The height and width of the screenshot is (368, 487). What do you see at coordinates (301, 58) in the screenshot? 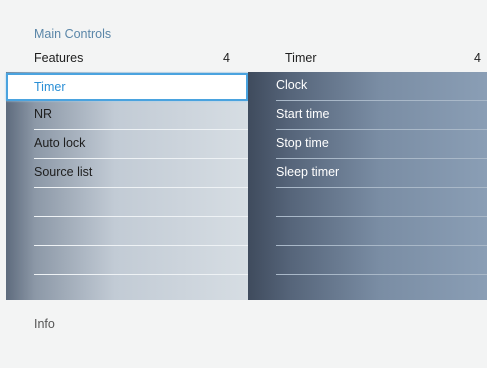
I see `right-panel-title: Timer` at bounding box center [301, 58].